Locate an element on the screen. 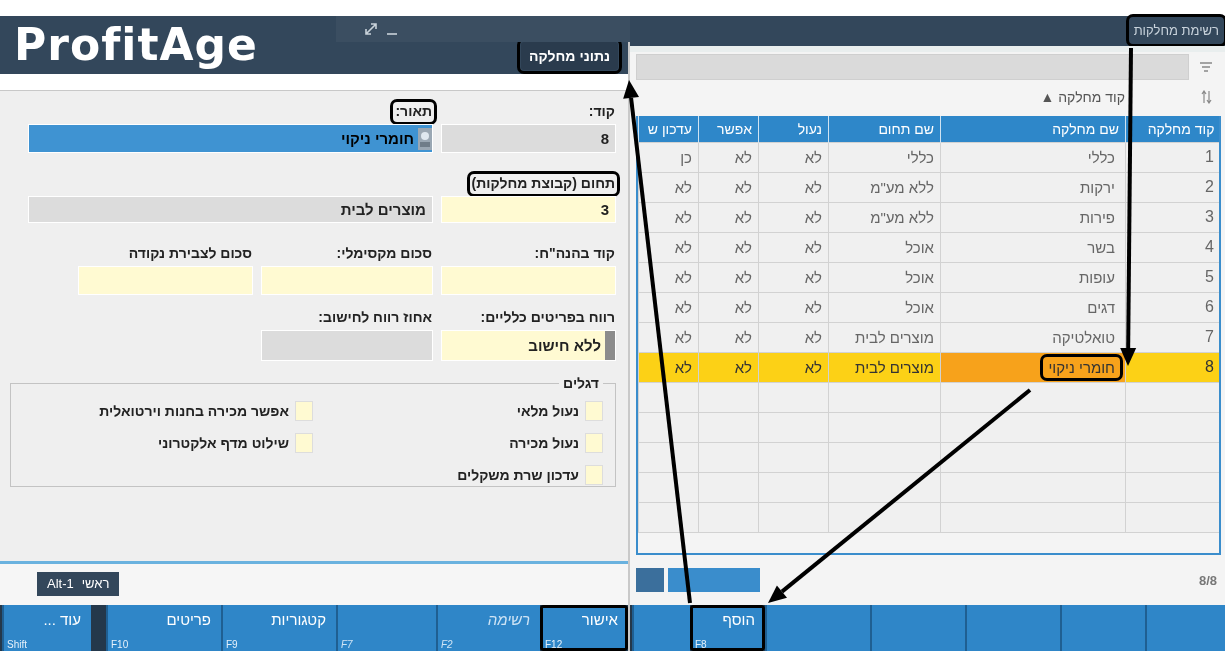 Image resolution: width=1225 pixels, height=651 pixels. field-label: סכום מקסימלי: is located at coordinates (384, 254).